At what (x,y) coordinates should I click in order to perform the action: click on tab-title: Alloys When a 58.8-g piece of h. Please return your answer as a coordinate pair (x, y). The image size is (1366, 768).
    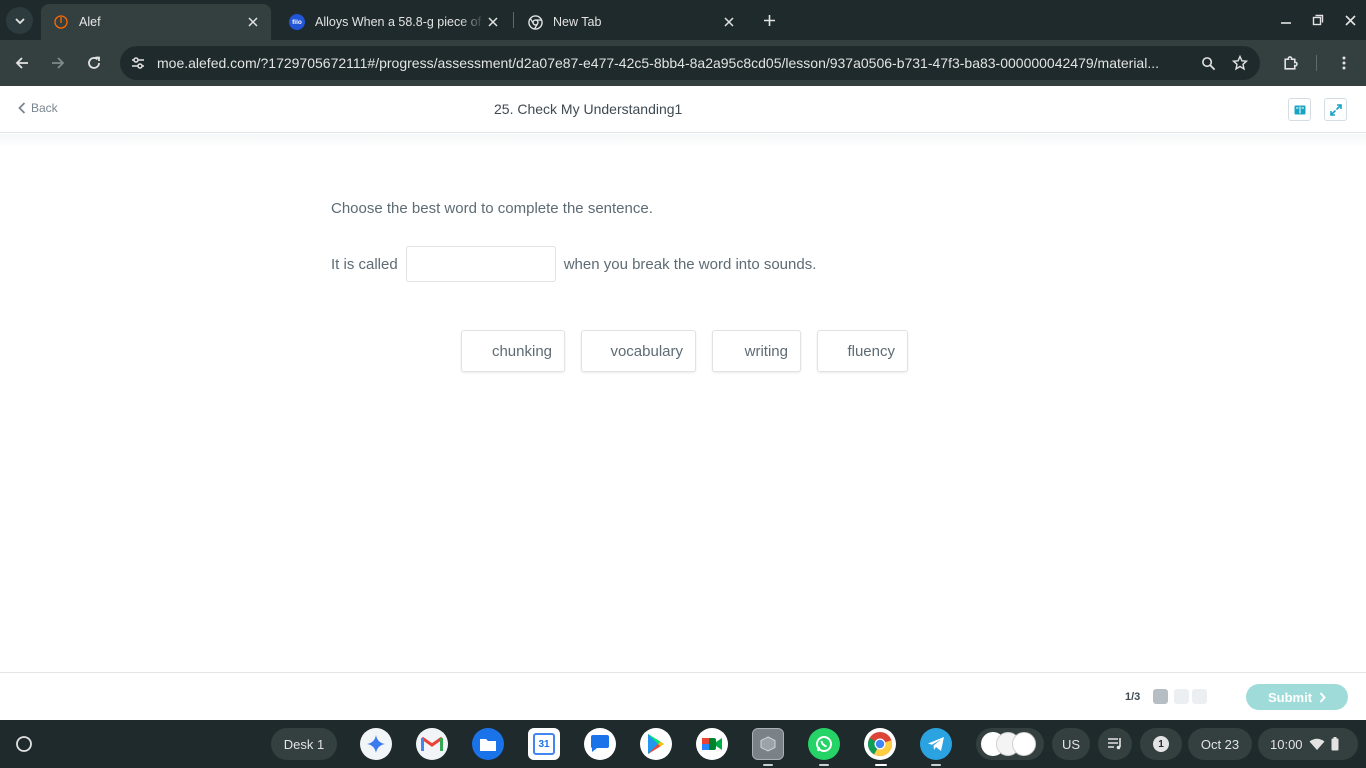
    Looking at the image, I should click on (400, 22).